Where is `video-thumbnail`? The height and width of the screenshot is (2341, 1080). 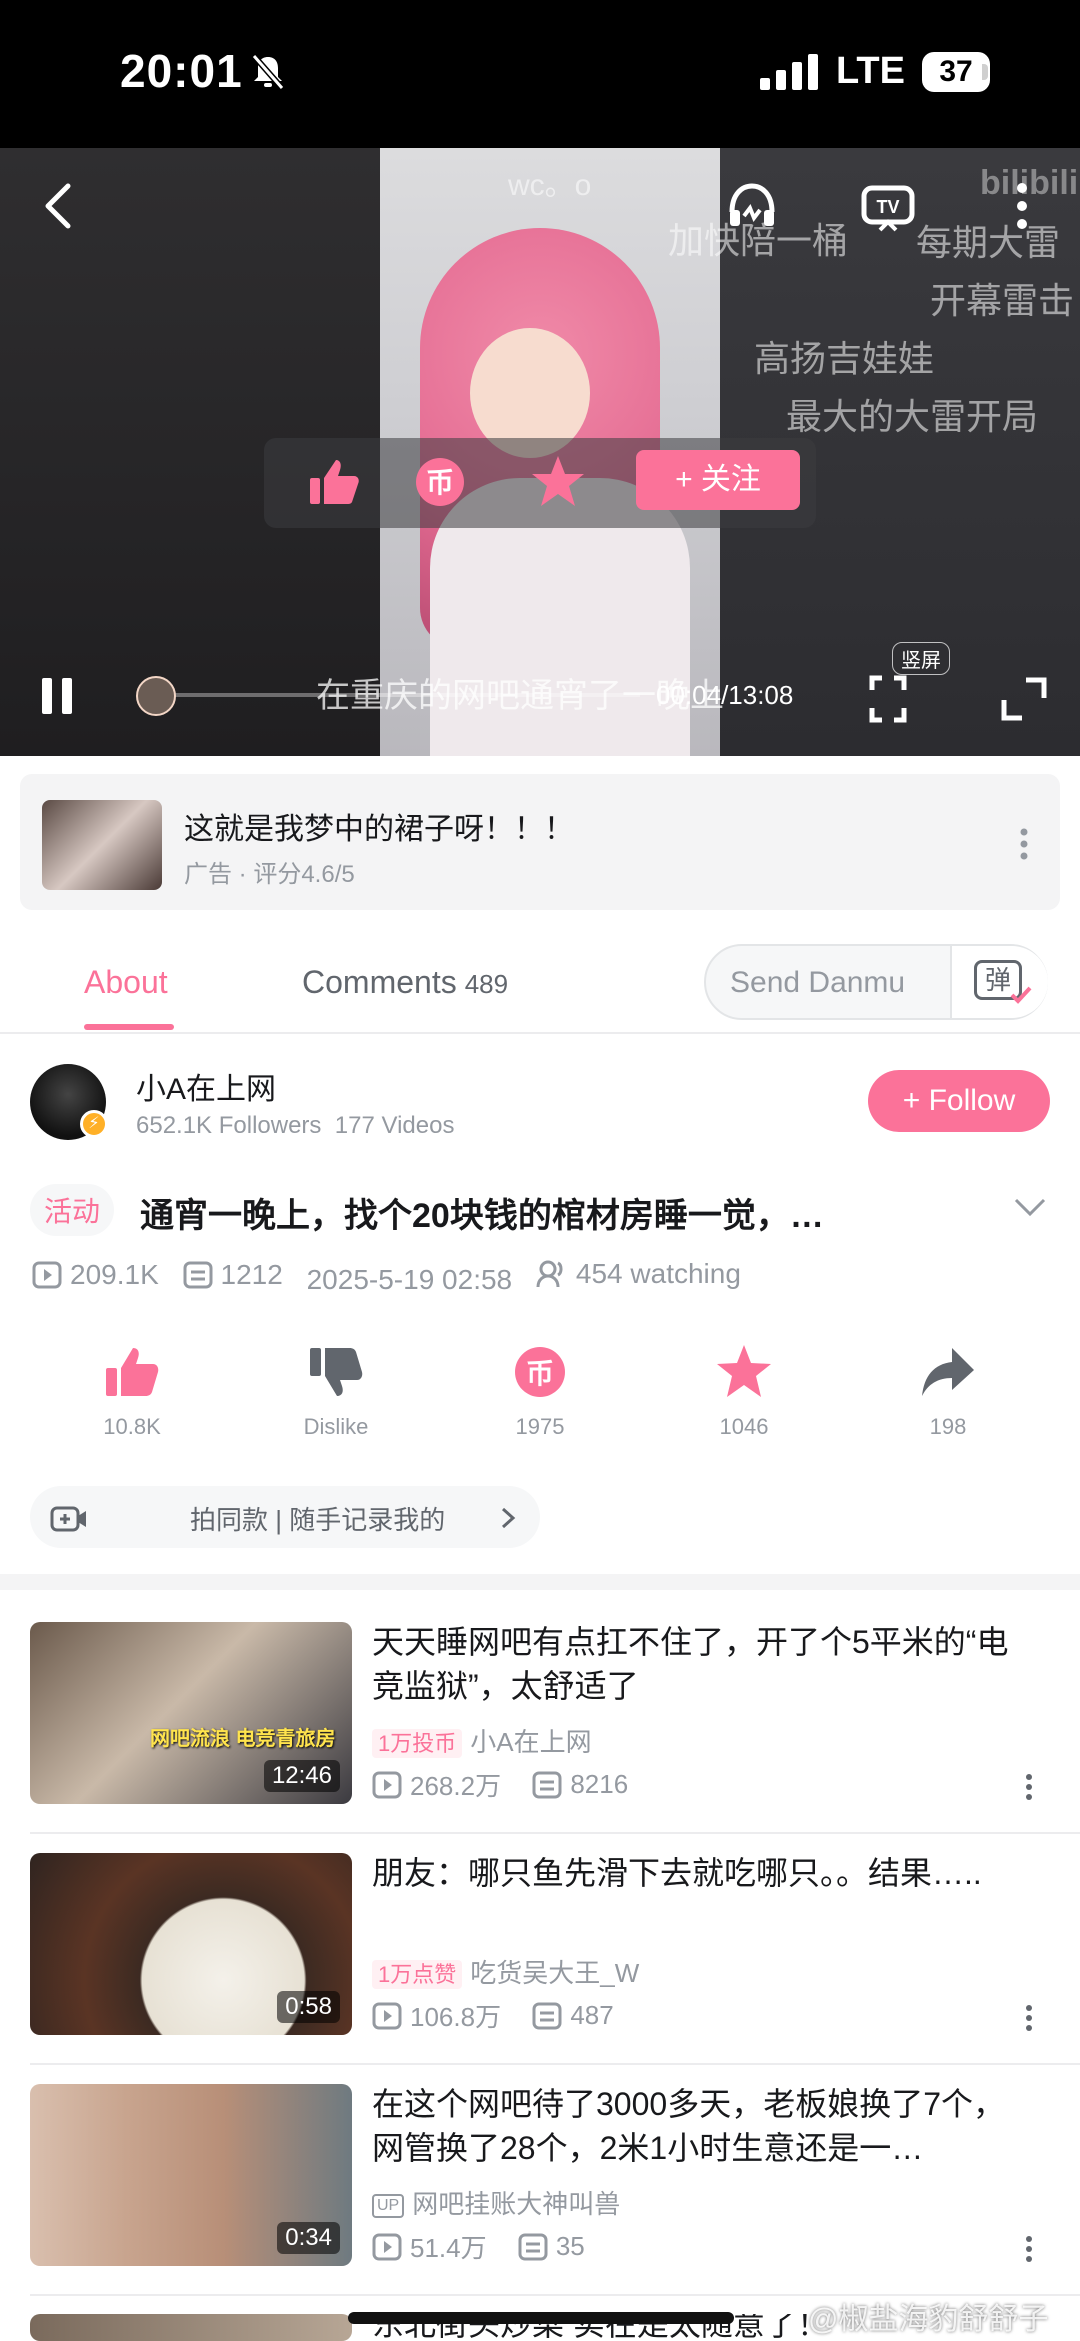
video-thumbnail is located at coordinates (191, 2327).